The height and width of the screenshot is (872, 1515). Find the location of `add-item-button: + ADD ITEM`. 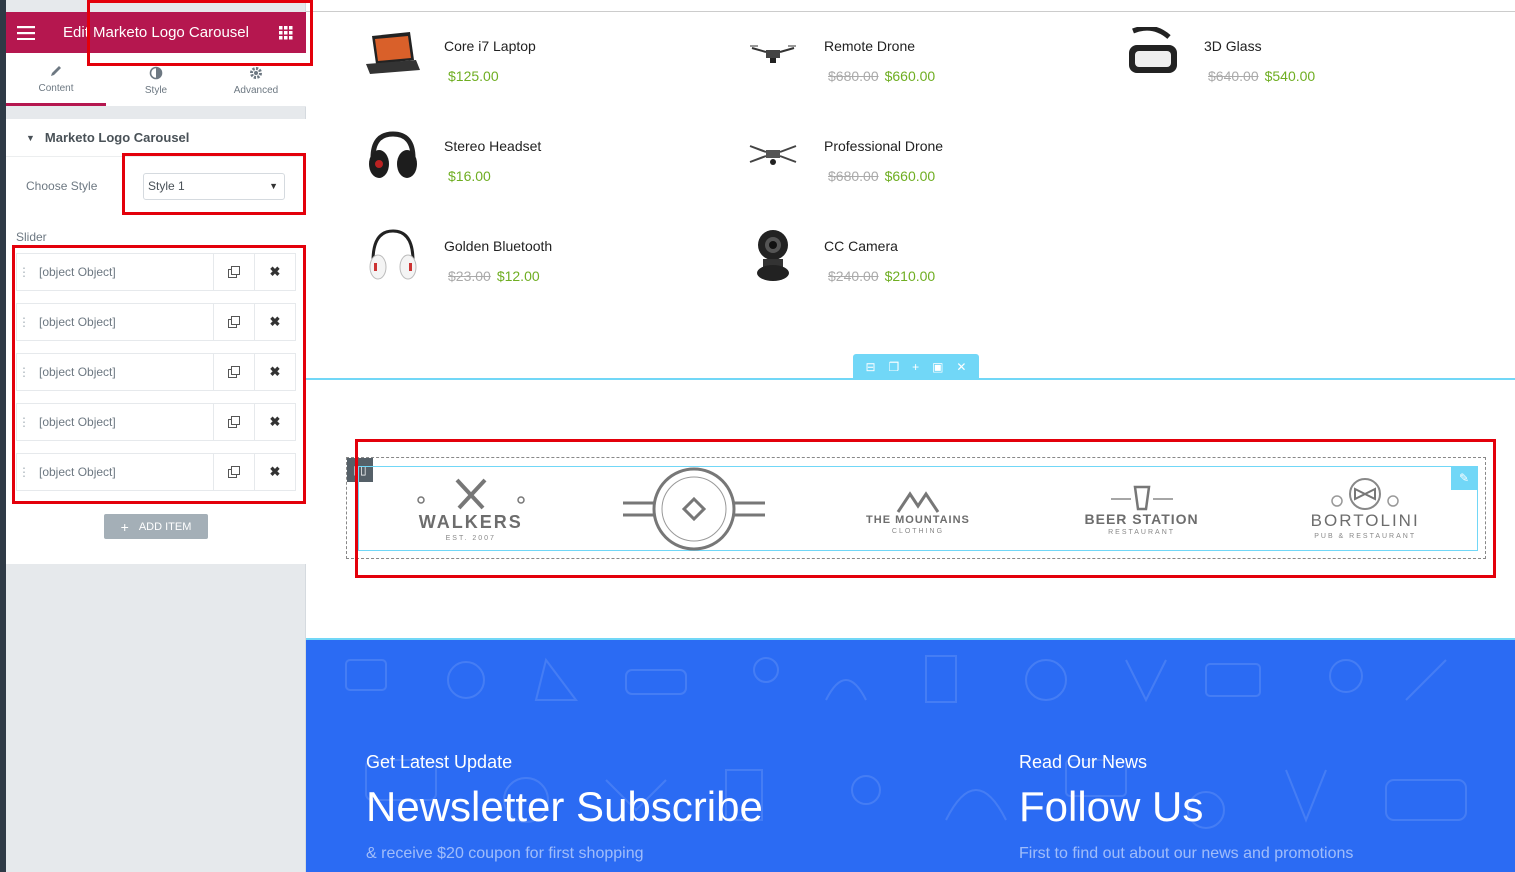

add-item-button: + ADD ITEM is located at coordinates (156, 526).